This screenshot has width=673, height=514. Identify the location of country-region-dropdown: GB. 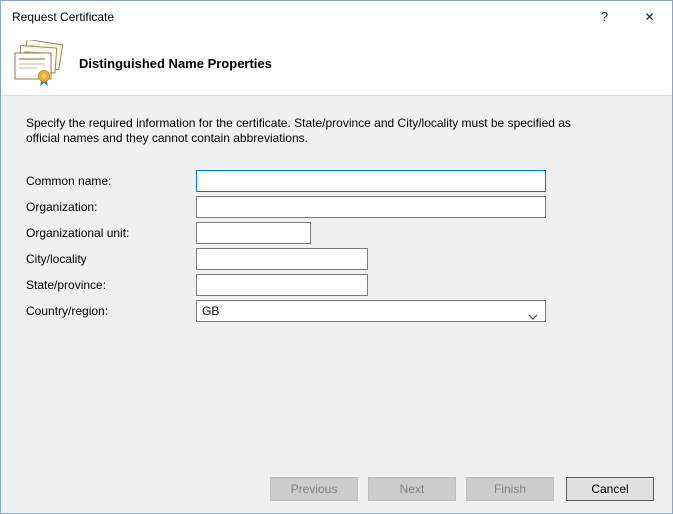
(371, 311).